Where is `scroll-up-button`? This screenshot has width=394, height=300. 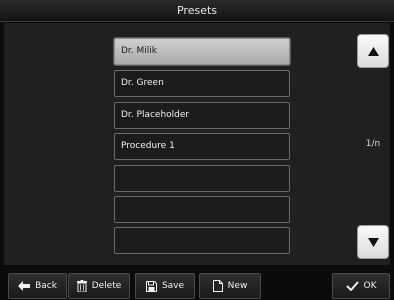
scroll-up-button is located at coordinates (373, 51).